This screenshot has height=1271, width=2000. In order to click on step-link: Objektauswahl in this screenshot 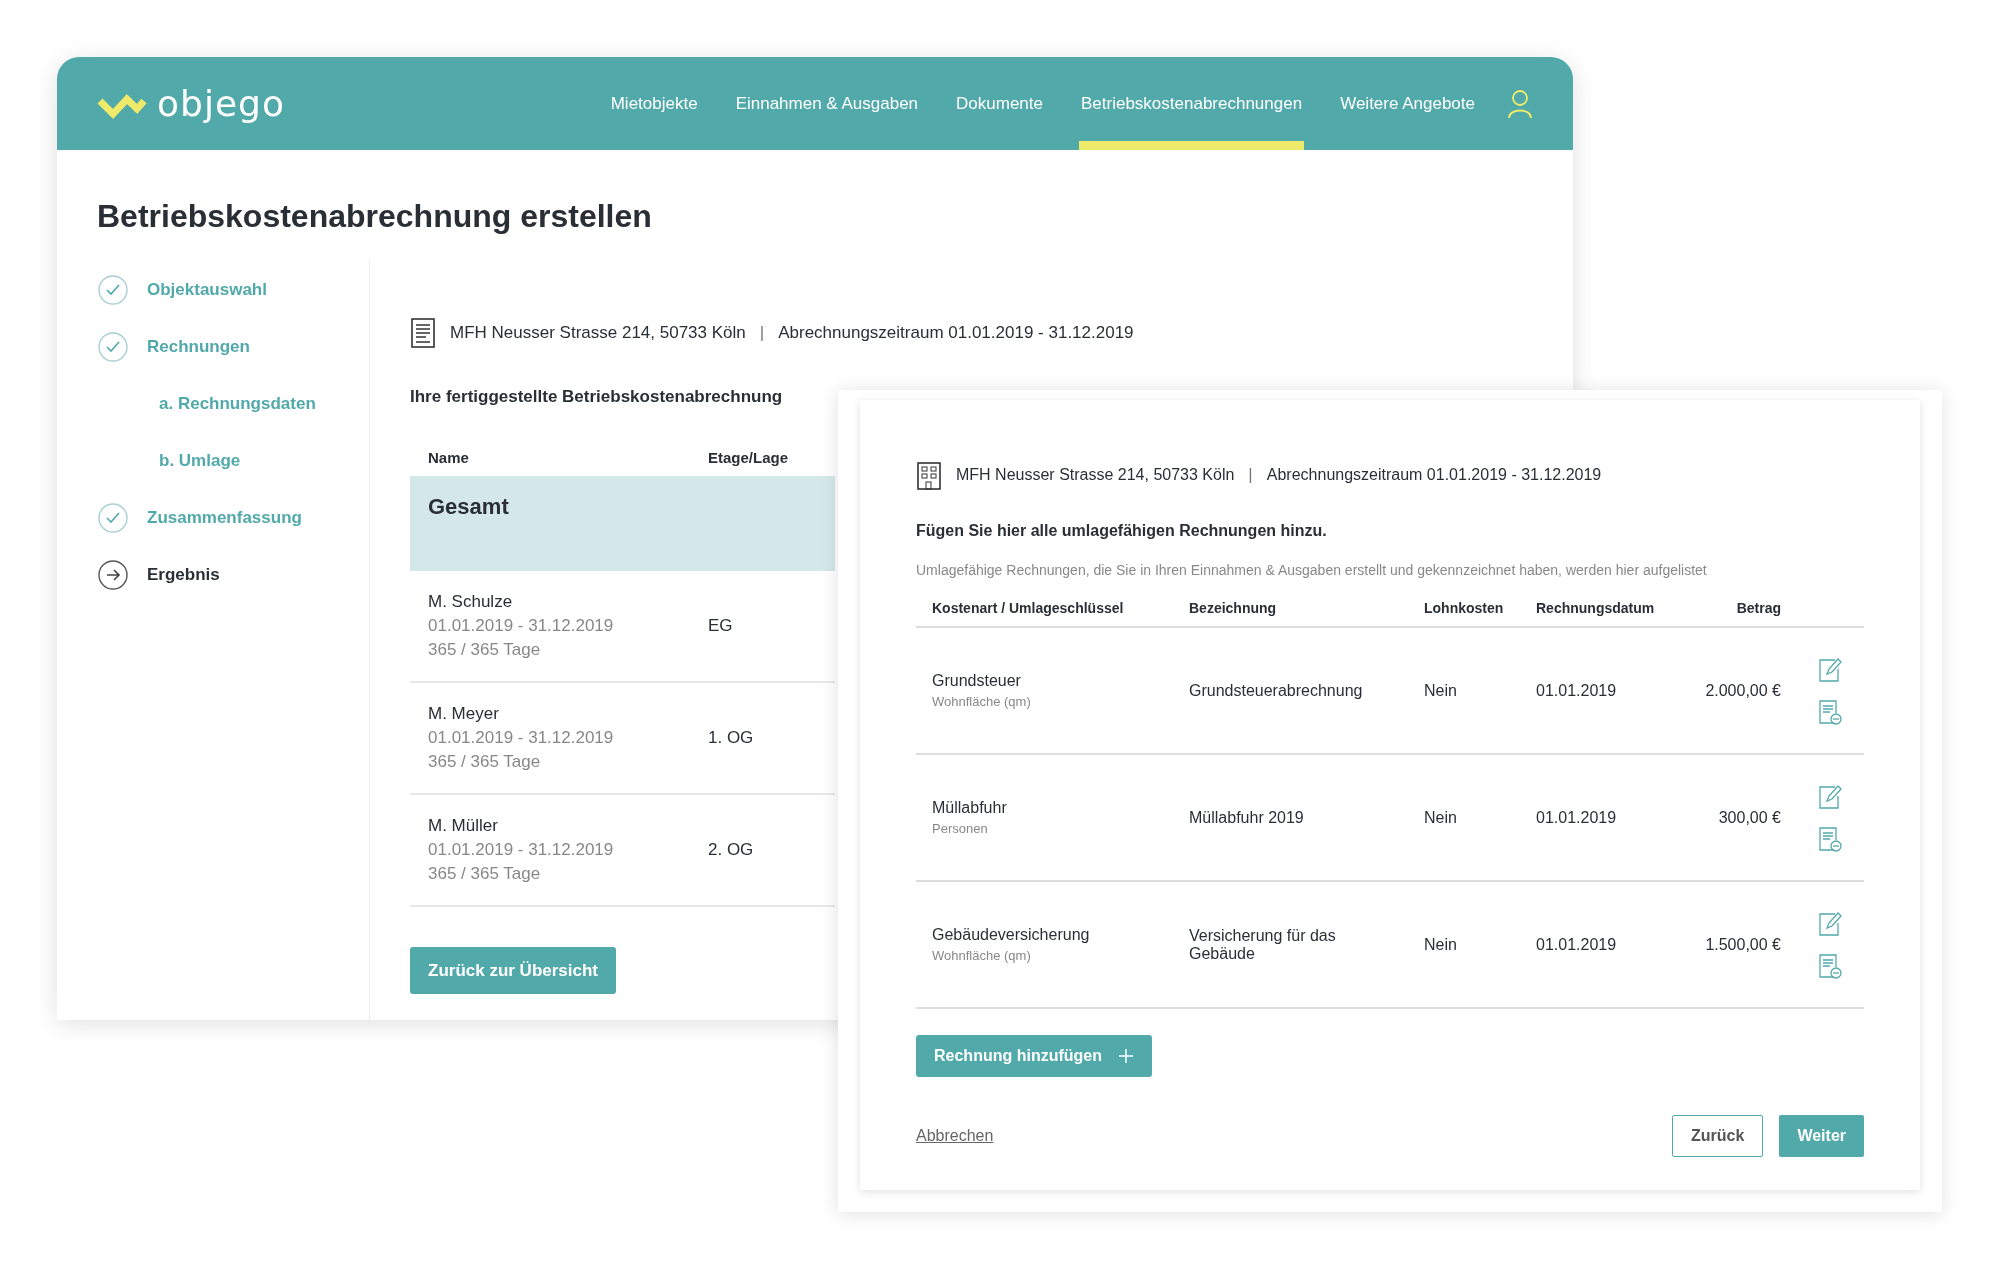, I will do `click(207, 289)`.